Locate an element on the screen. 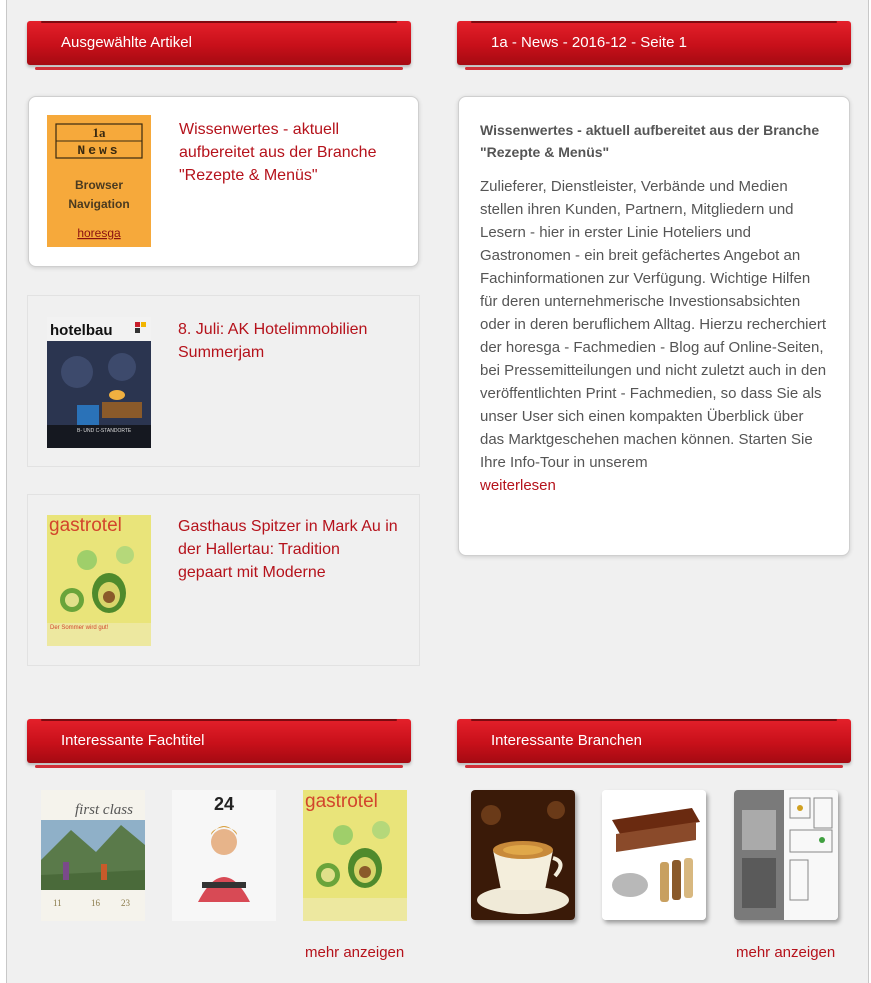 Image resolution: width=871 pixels, height=983 pixels. section-header-fachtitel: Interessante Fachtitel is located at coordinates (219, 743).